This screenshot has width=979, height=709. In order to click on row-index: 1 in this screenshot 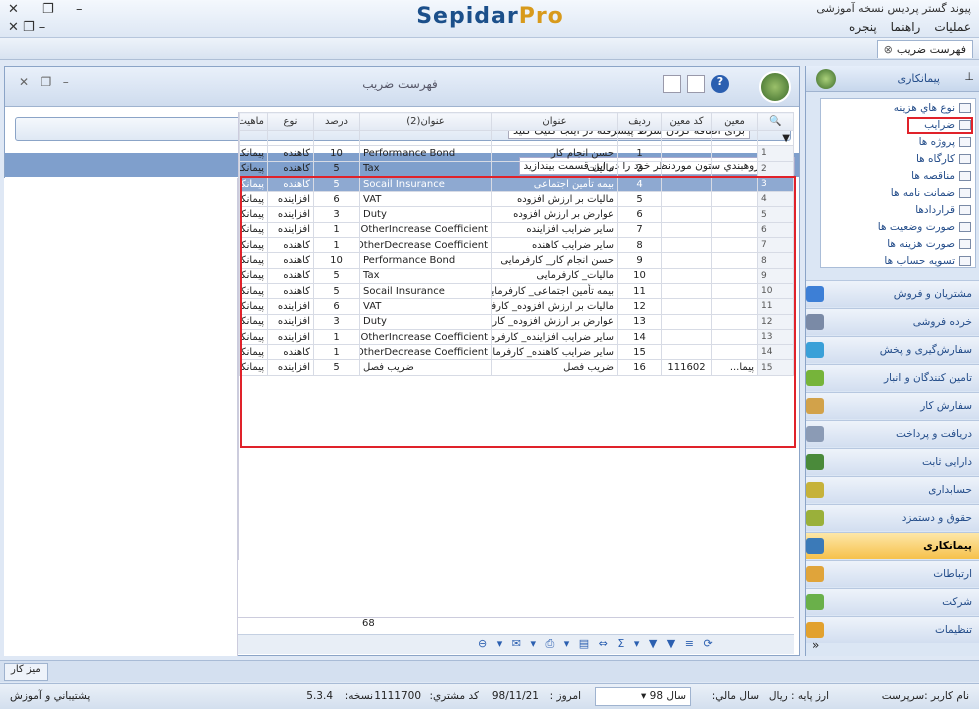, I will do `click(775, 153)`.